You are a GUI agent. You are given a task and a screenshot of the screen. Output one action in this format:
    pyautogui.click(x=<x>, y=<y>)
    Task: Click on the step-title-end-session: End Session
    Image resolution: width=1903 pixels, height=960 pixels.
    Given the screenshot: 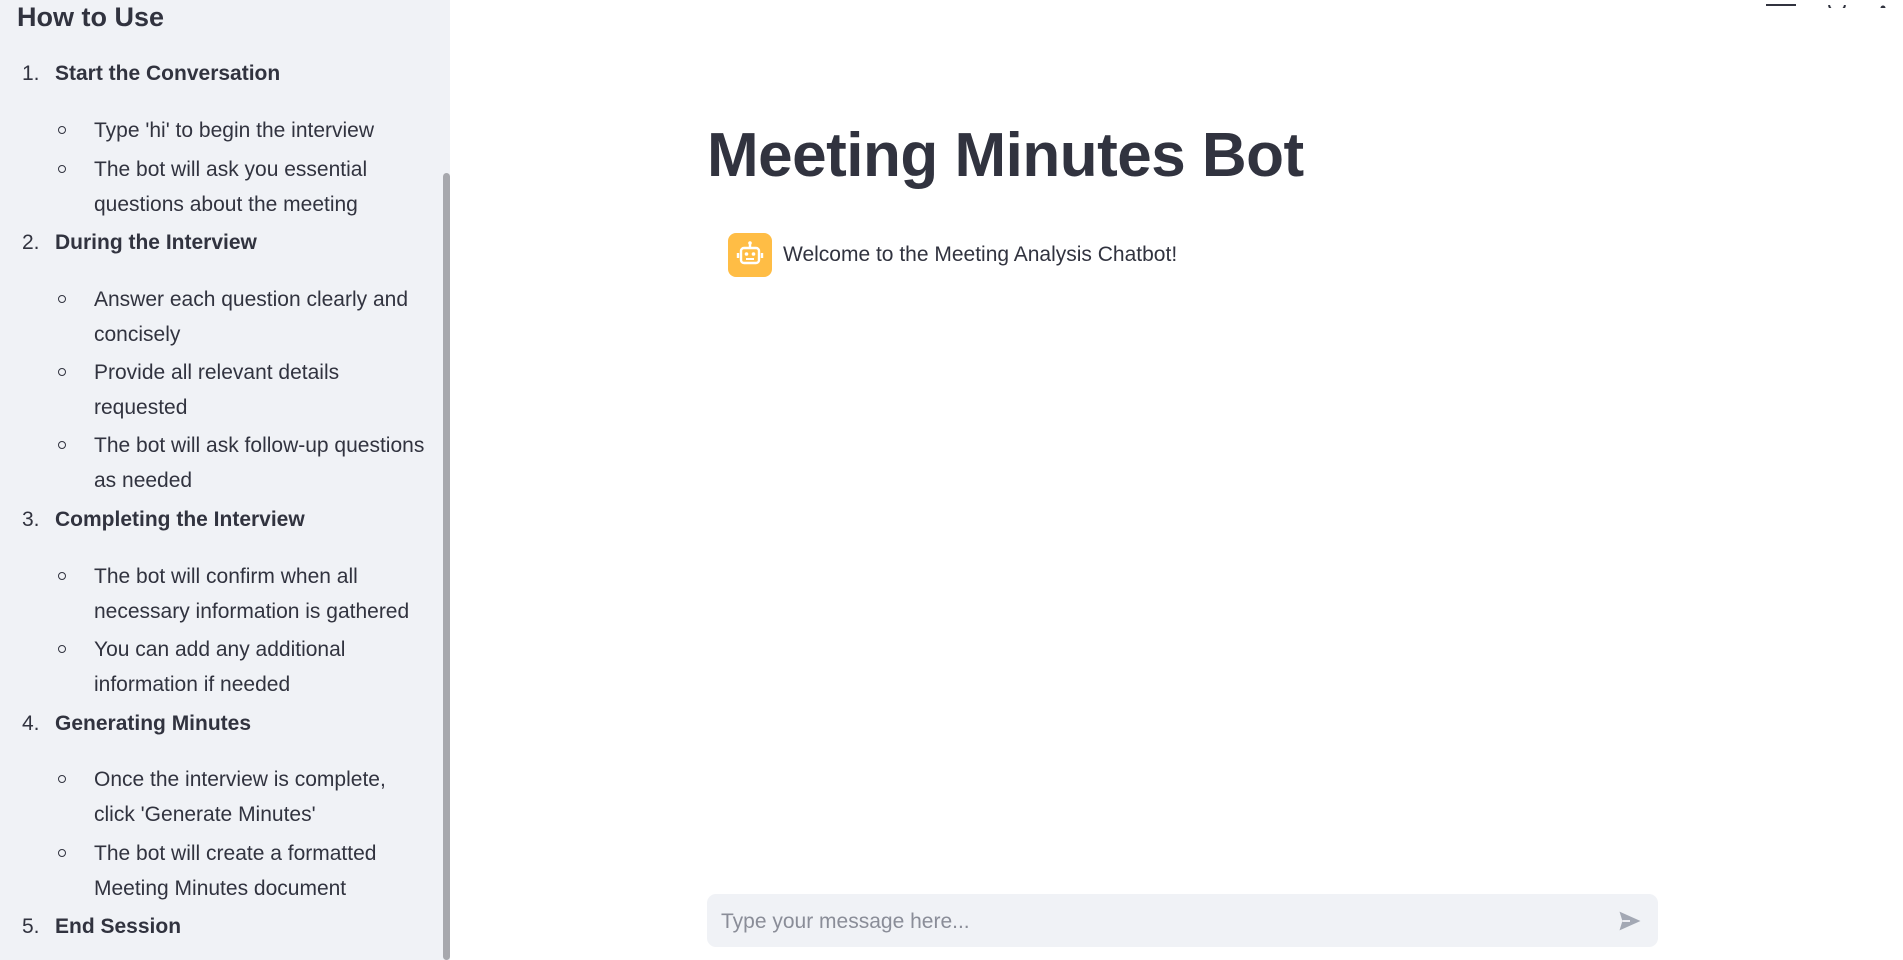 What is the action you would take?
    pyautogui.click(x=118, y=926)
    